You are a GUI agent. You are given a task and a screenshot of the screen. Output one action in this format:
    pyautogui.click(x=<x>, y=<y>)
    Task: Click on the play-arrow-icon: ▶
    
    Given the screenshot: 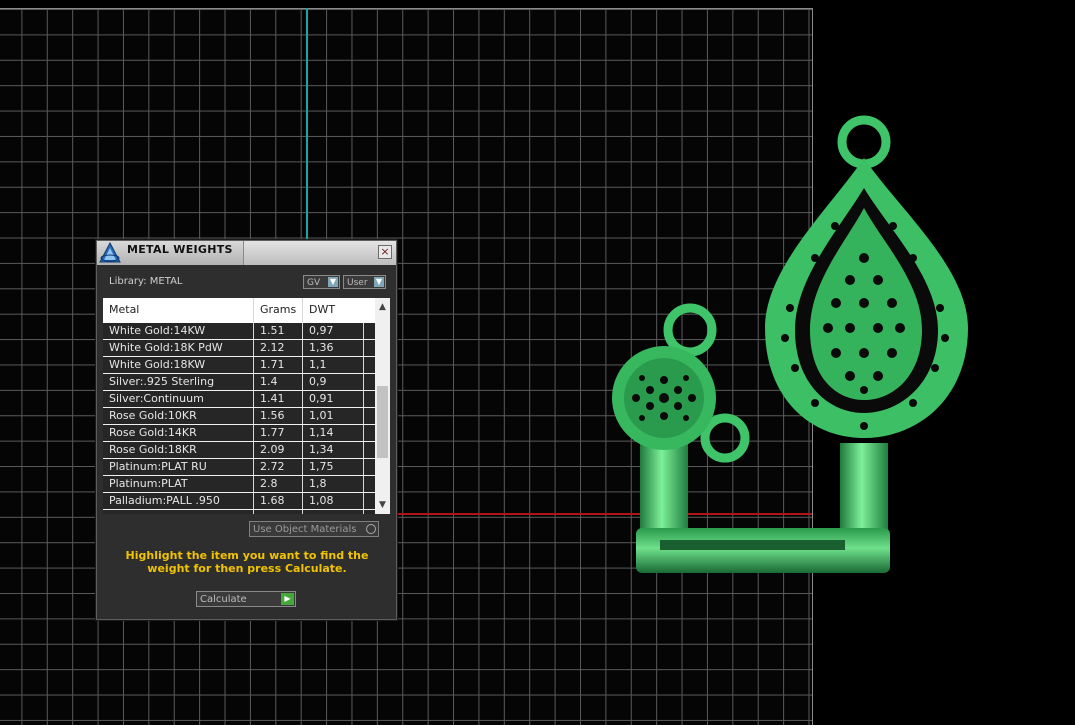 What is the action you would take?
    pyautogui.click(x=287, y=599)
    